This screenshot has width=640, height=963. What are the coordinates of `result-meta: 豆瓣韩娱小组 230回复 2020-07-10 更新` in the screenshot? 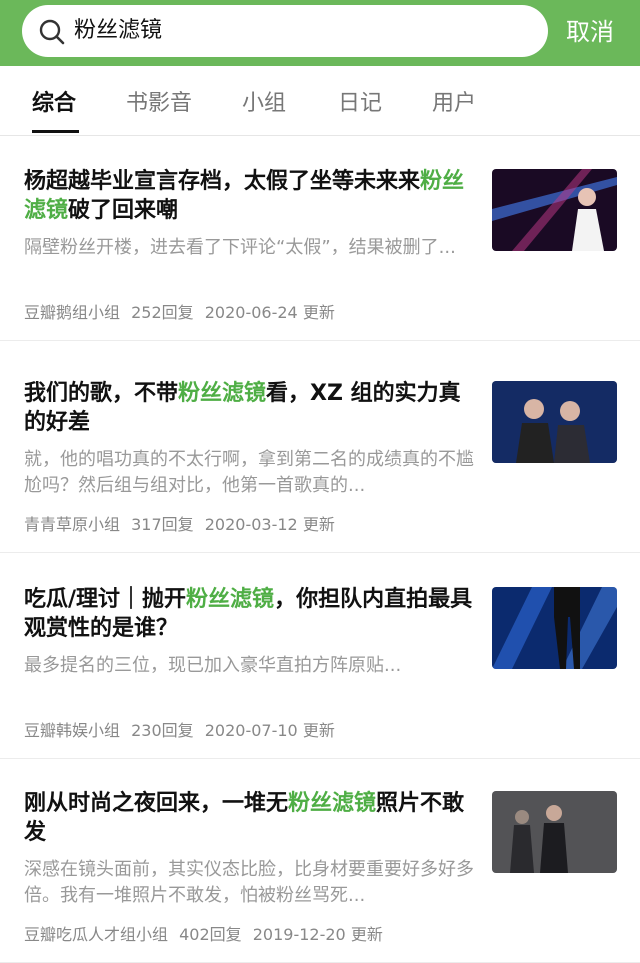 It's located at (182, 731).